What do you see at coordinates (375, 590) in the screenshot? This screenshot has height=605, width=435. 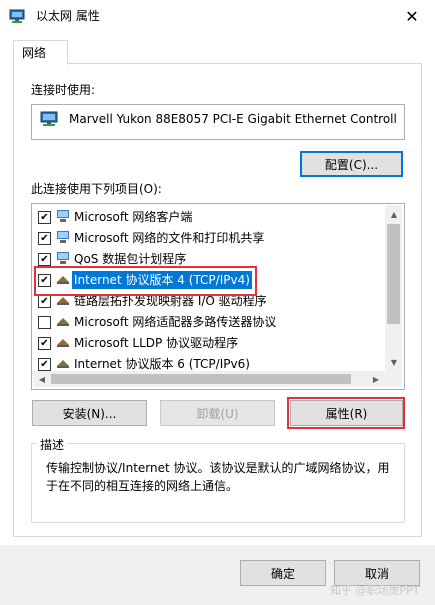 I see `watermark: 知乎 @职场虎PPT` at bounding box center [375, 590].